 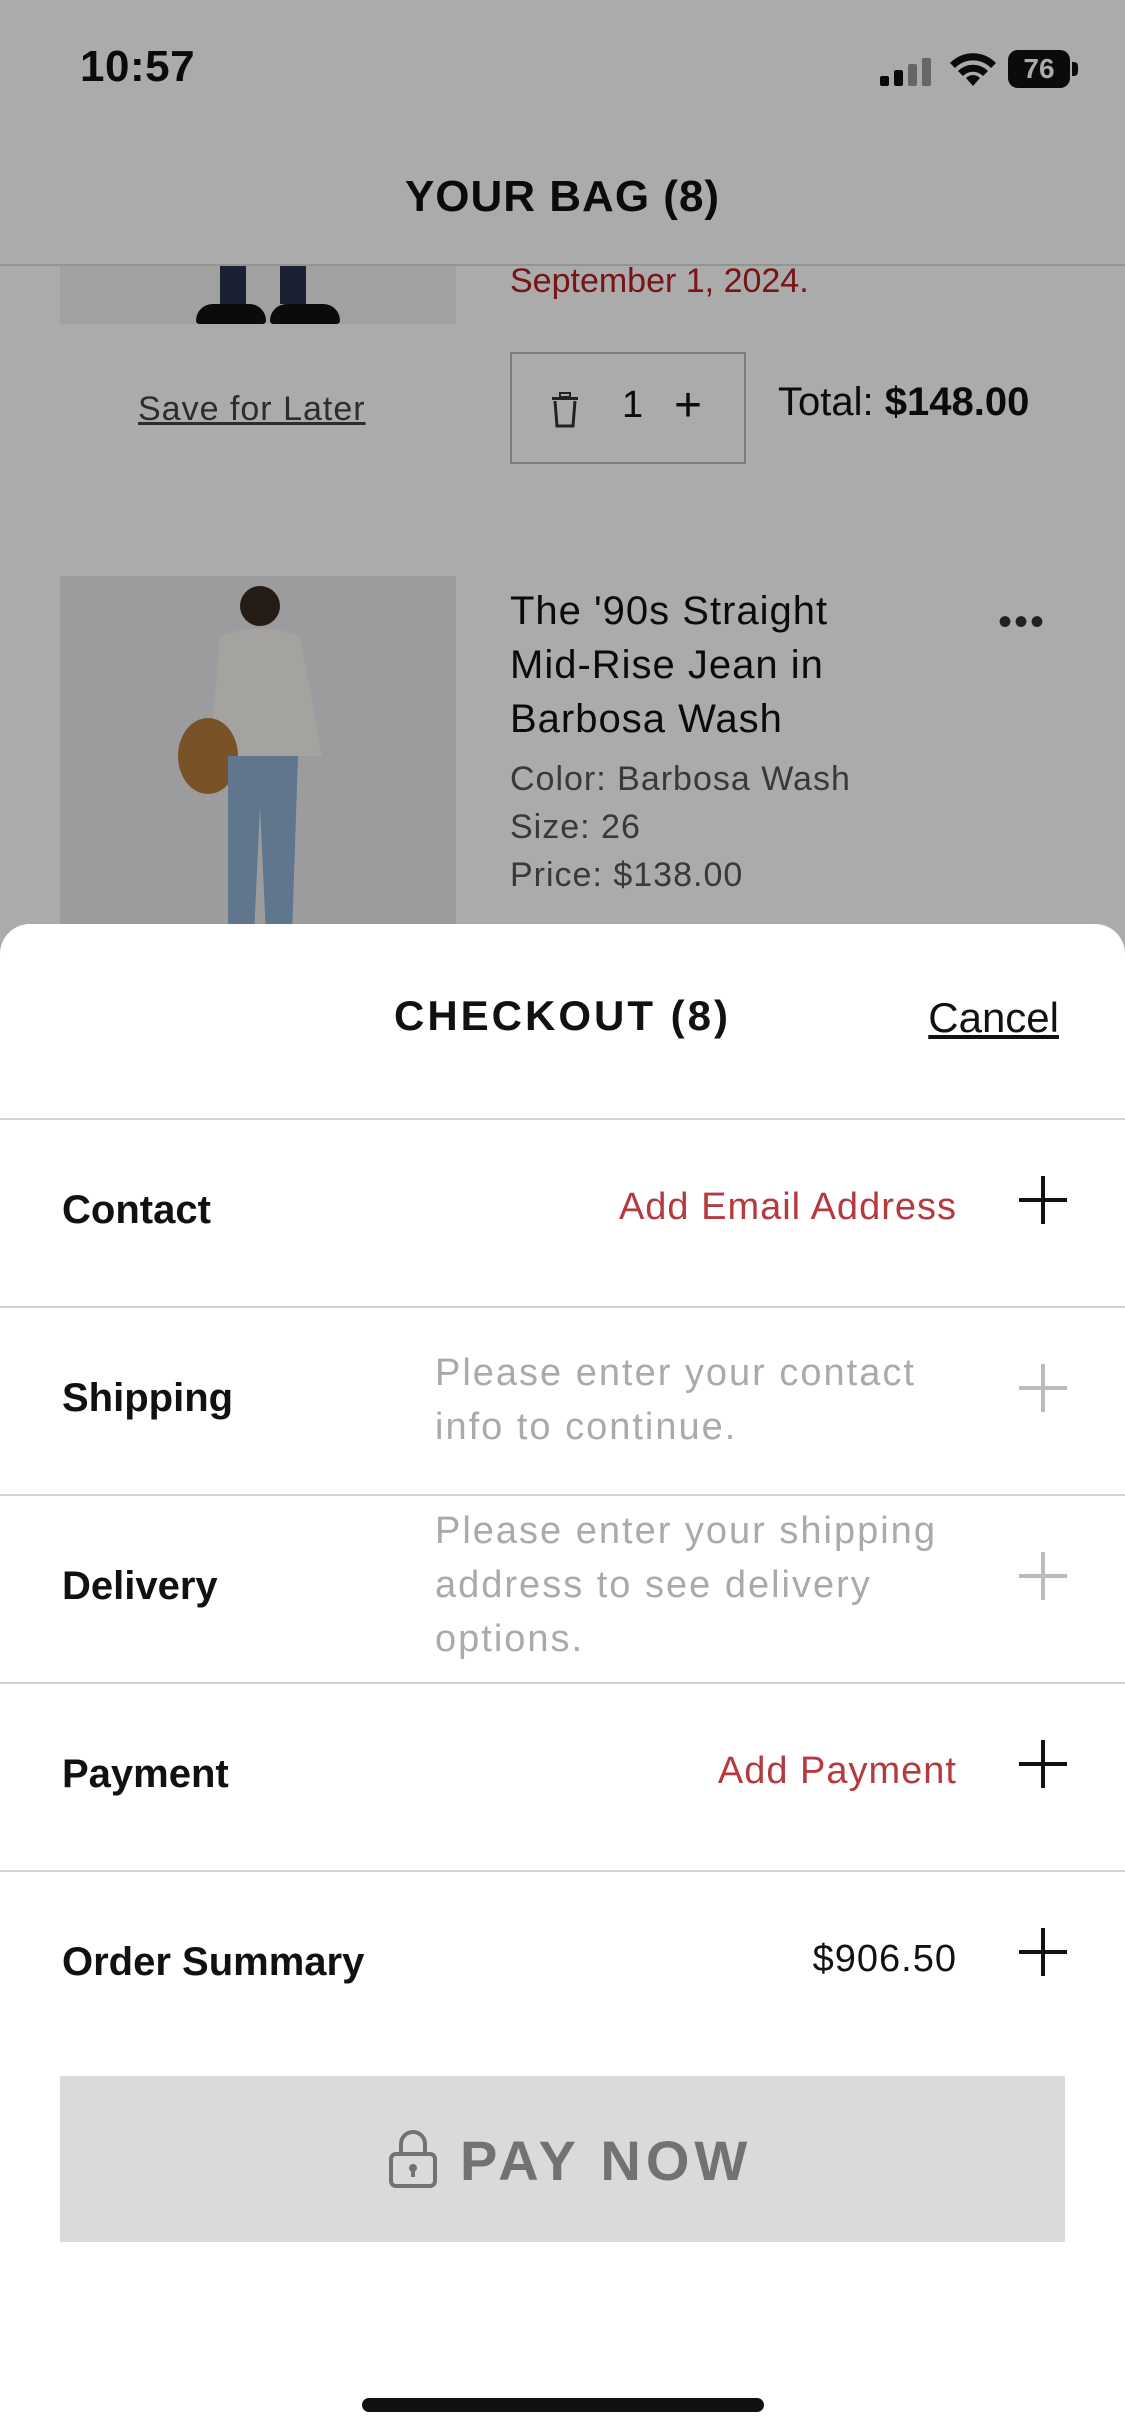 What do you see at coordinates (213, 1962) in the screenshot?
I see `order-summary-label: Order Summary` at bounding box center [213, 1962].